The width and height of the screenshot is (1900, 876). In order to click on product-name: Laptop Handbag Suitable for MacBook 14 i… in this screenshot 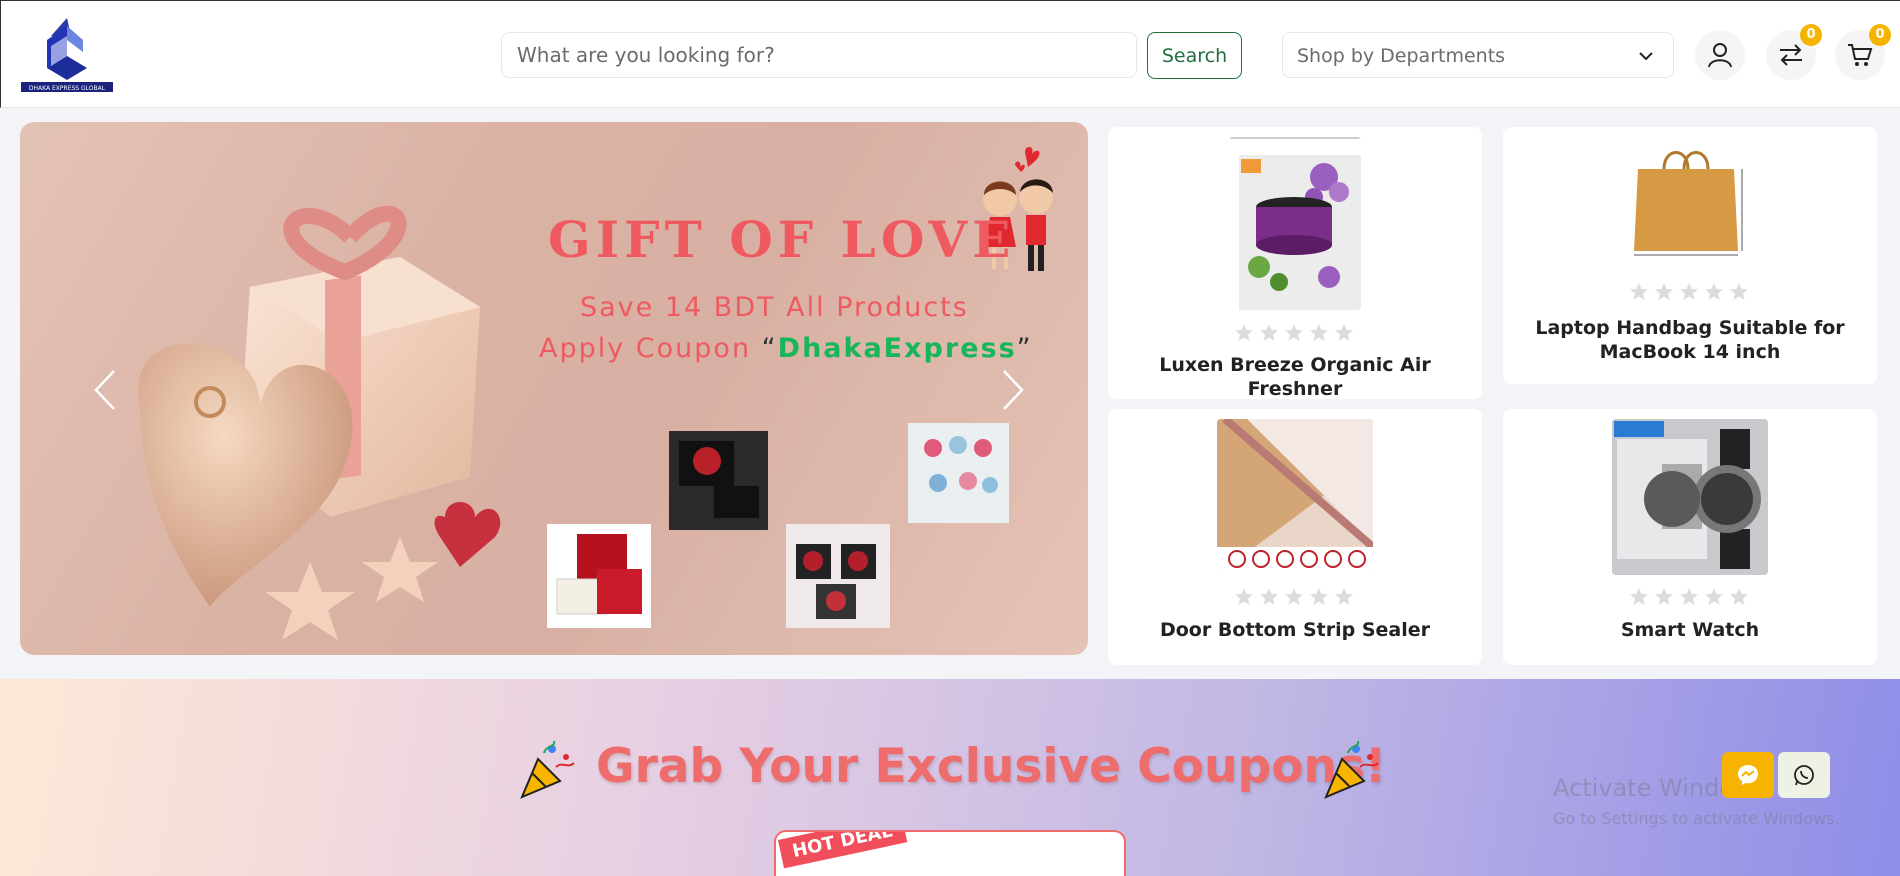, I will do `click(1690, 340)`.